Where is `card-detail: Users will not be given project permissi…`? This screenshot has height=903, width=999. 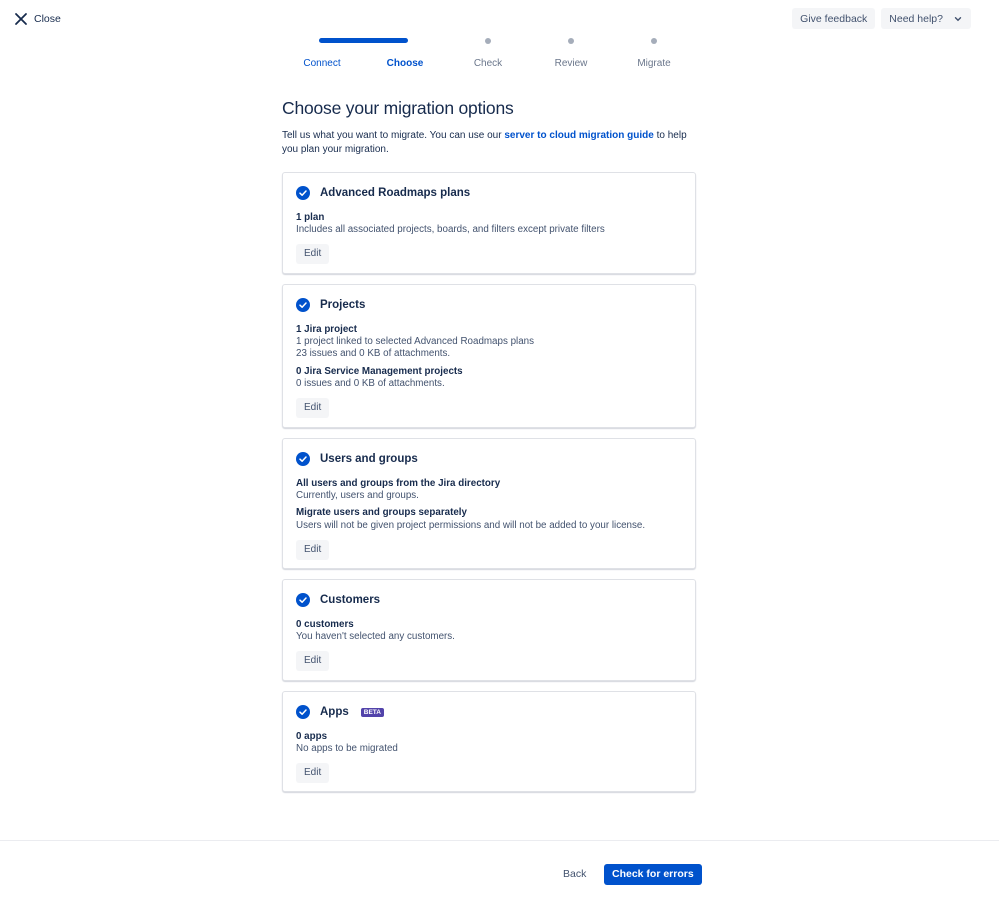 card-detail: Users will not be given project permissi… is located at coordinates (471, 525).